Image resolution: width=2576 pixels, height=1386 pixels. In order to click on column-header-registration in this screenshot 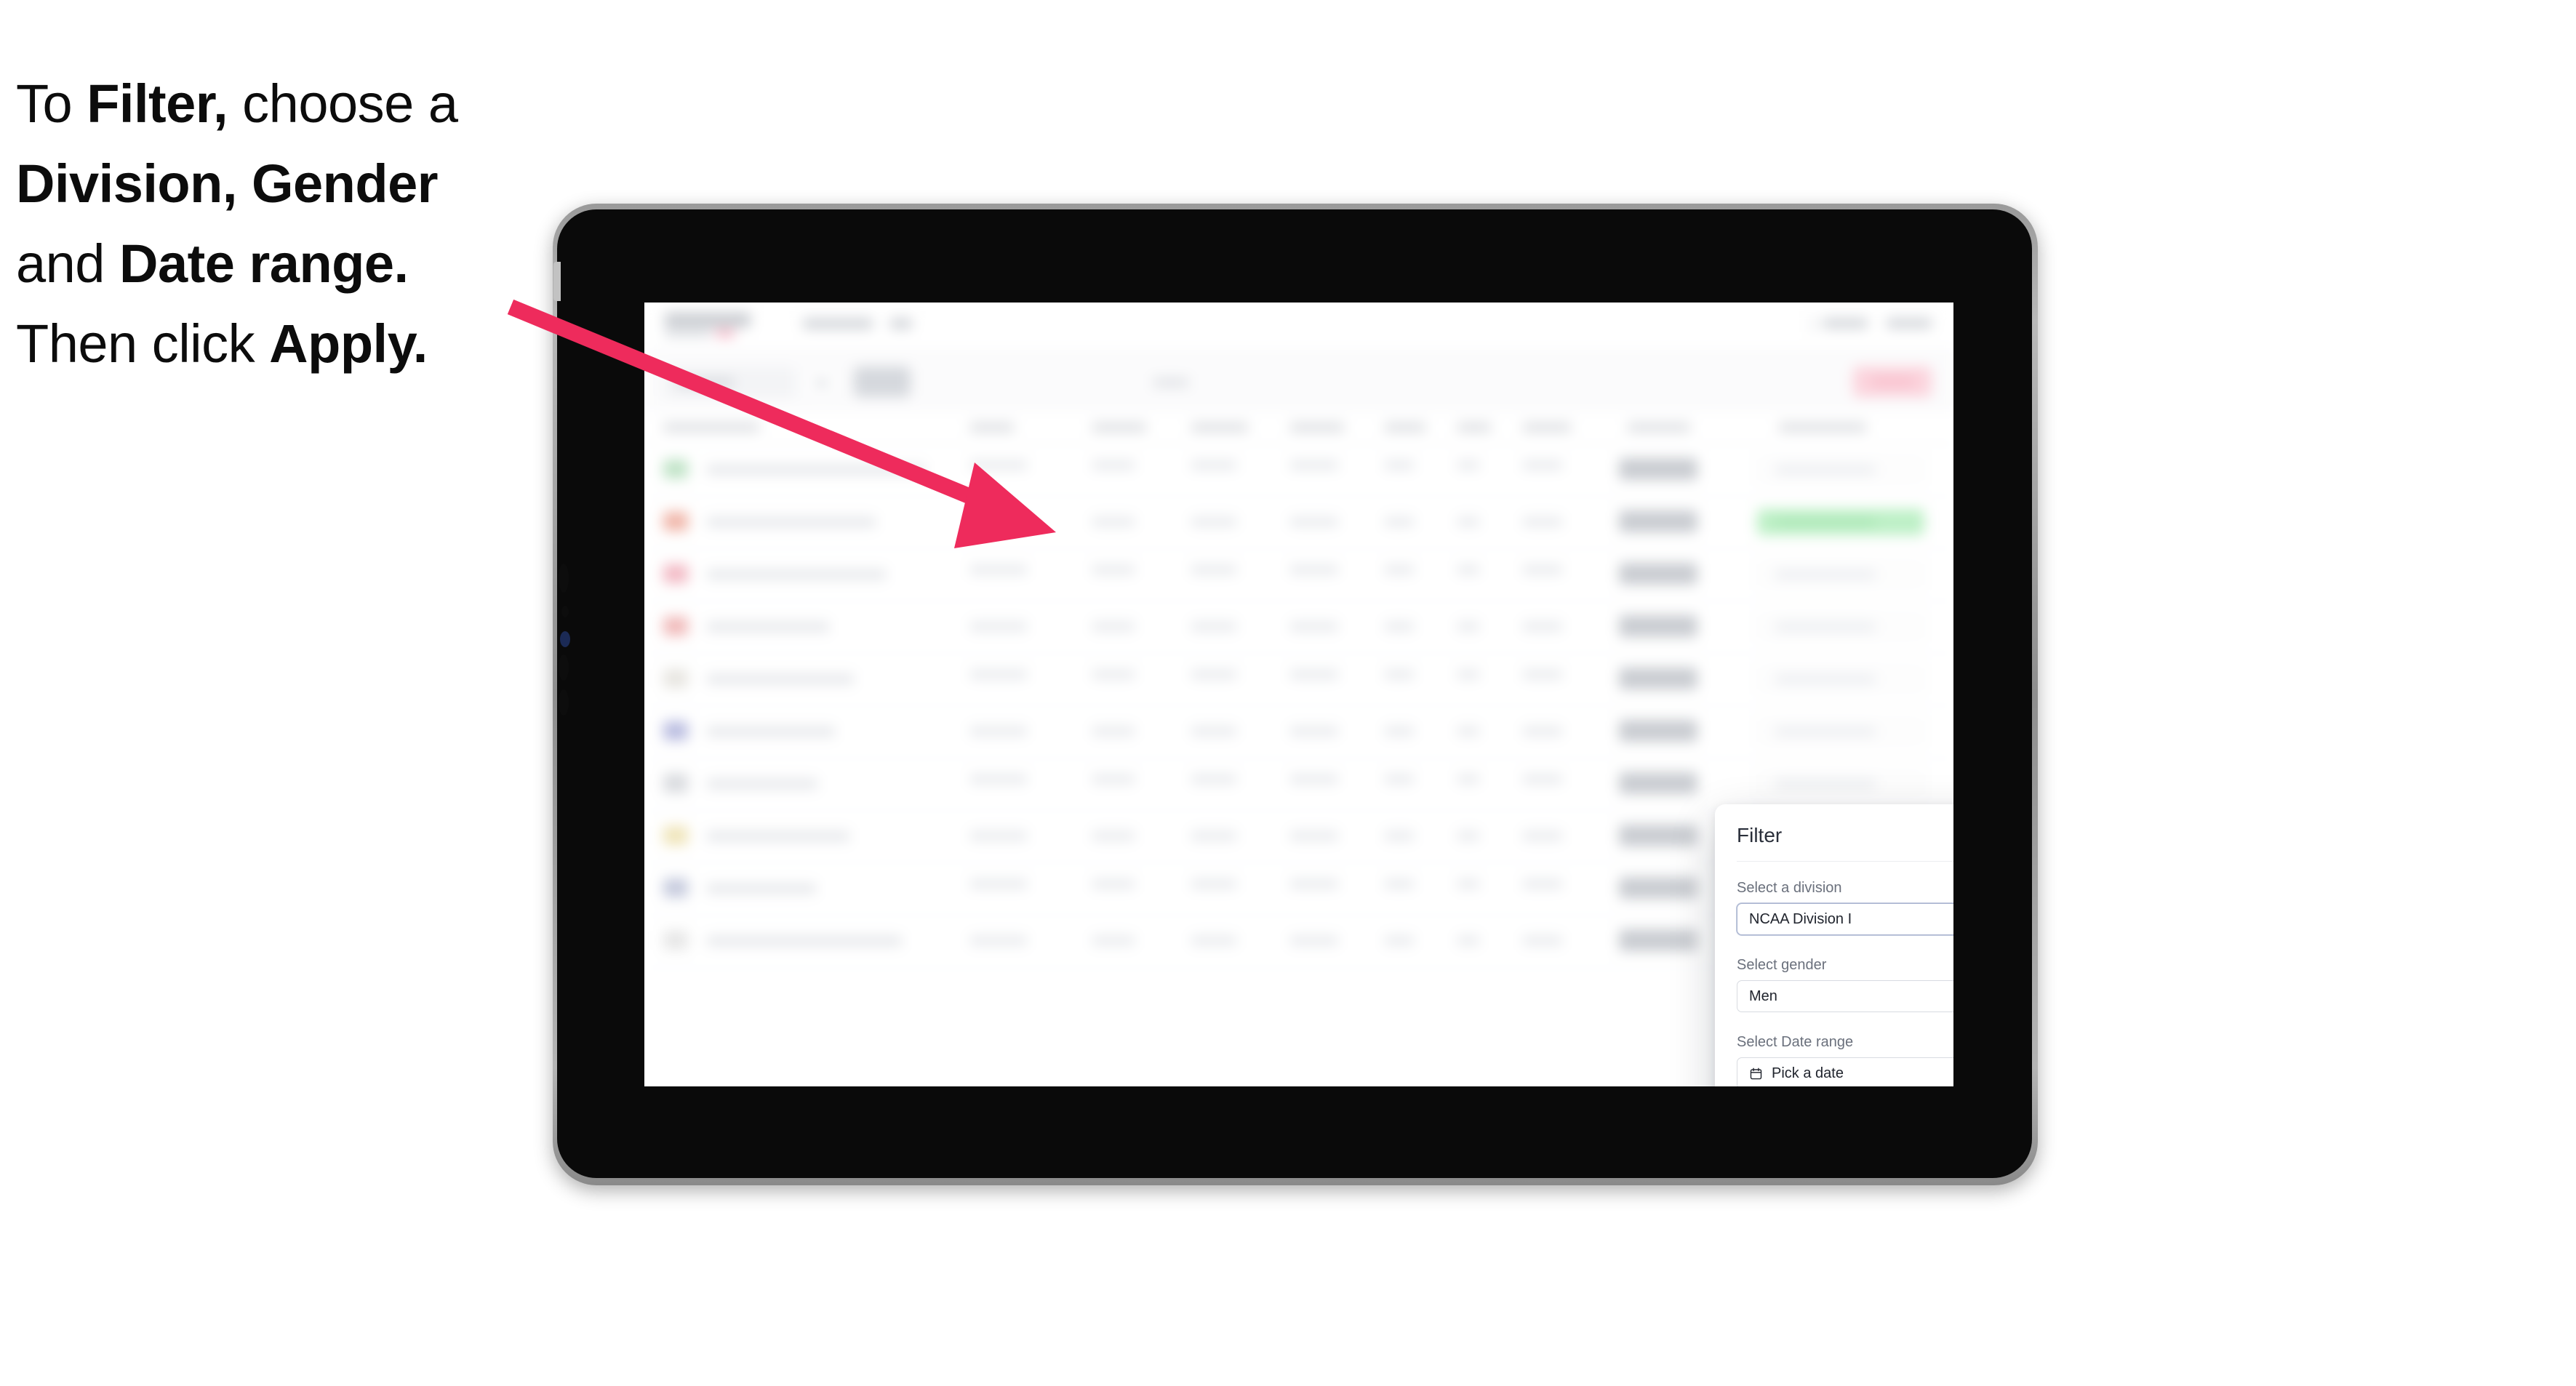, I will do `click(1822, 427)`.